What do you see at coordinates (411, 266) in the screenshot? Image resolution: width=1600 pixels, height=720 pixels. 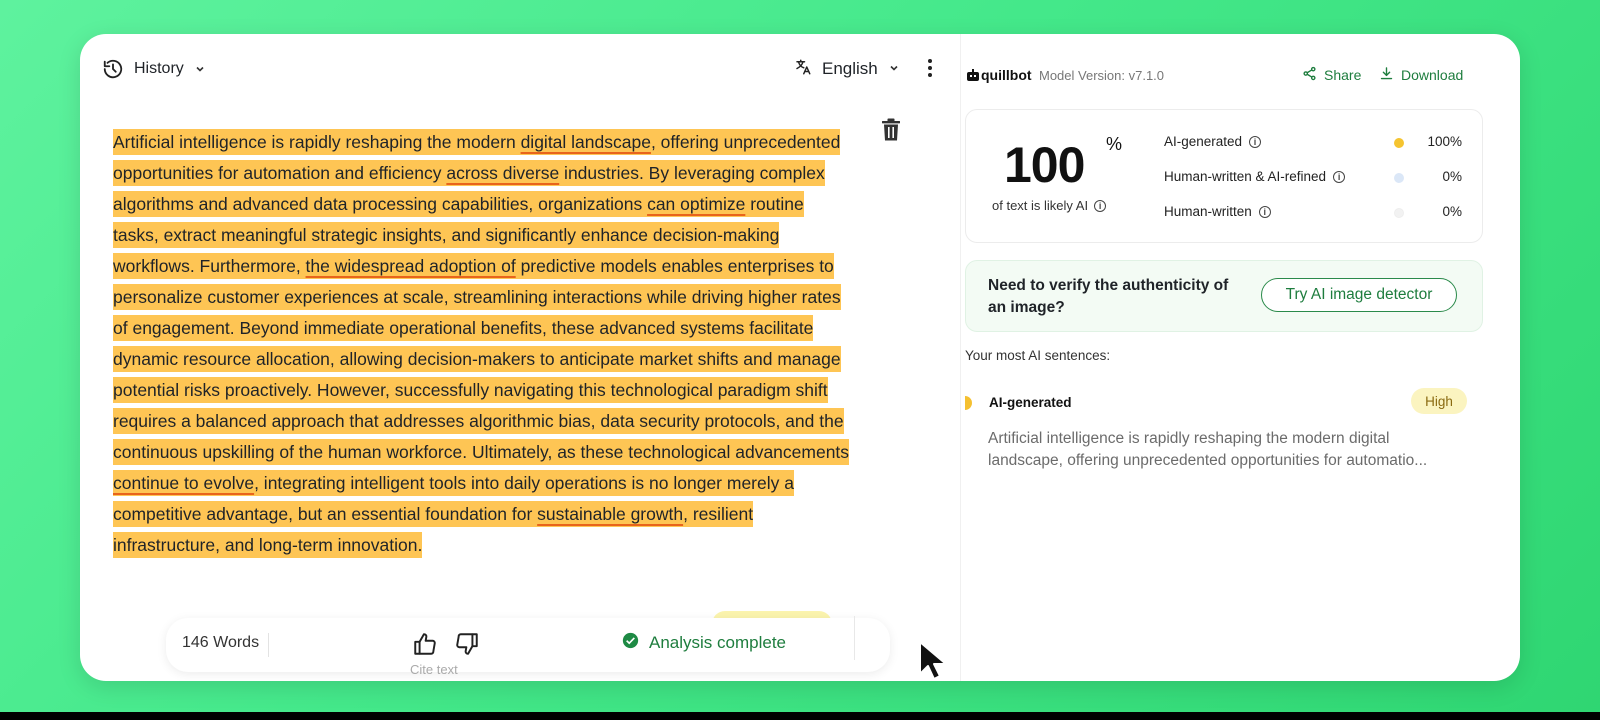 I see `flagged-phrase: the widespread adoption of` at bounding box center [411, 266].